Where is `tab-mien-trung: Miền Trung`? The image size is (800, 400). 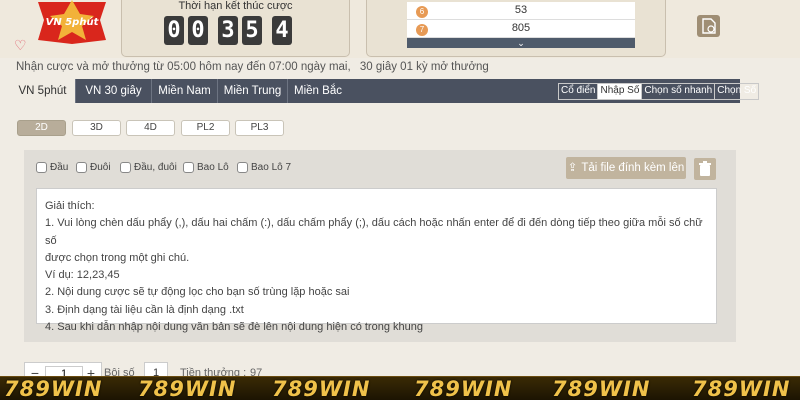 tab-mien-trung: Miền Trung is located at coordinates (253, 91).